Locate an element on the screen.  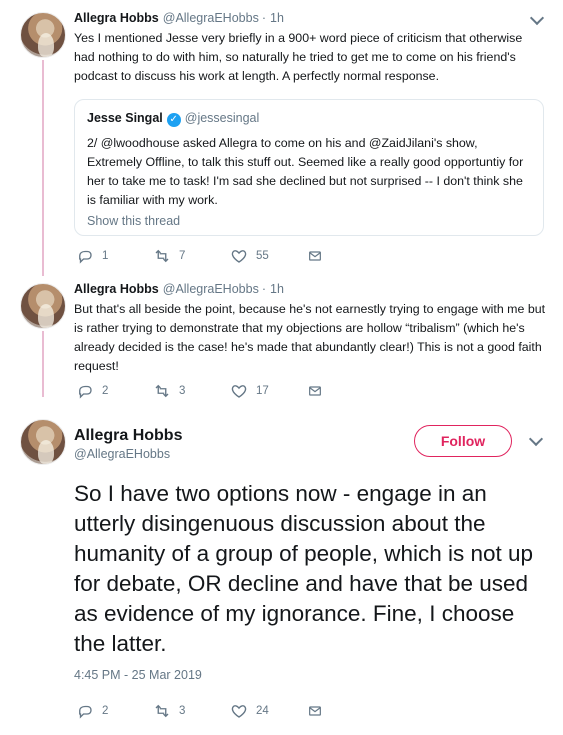
quote-header: Jesse Singal ✓ @jessesingal is located at coordinates (309, 118).